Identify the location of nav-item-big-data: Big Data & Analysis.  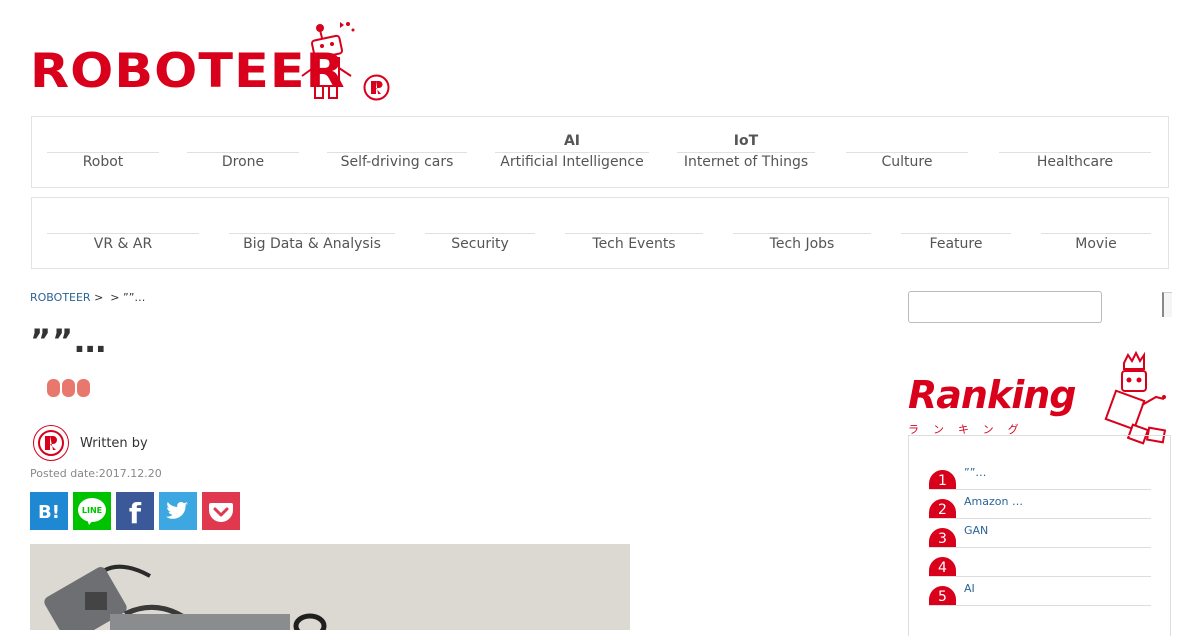
(312, 233).